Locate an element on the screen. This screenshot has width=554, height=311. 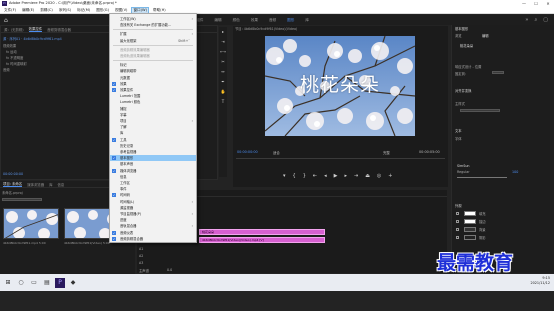
window-menu-item: ✓ 音频仪表 is located at coordinates (153, 233).